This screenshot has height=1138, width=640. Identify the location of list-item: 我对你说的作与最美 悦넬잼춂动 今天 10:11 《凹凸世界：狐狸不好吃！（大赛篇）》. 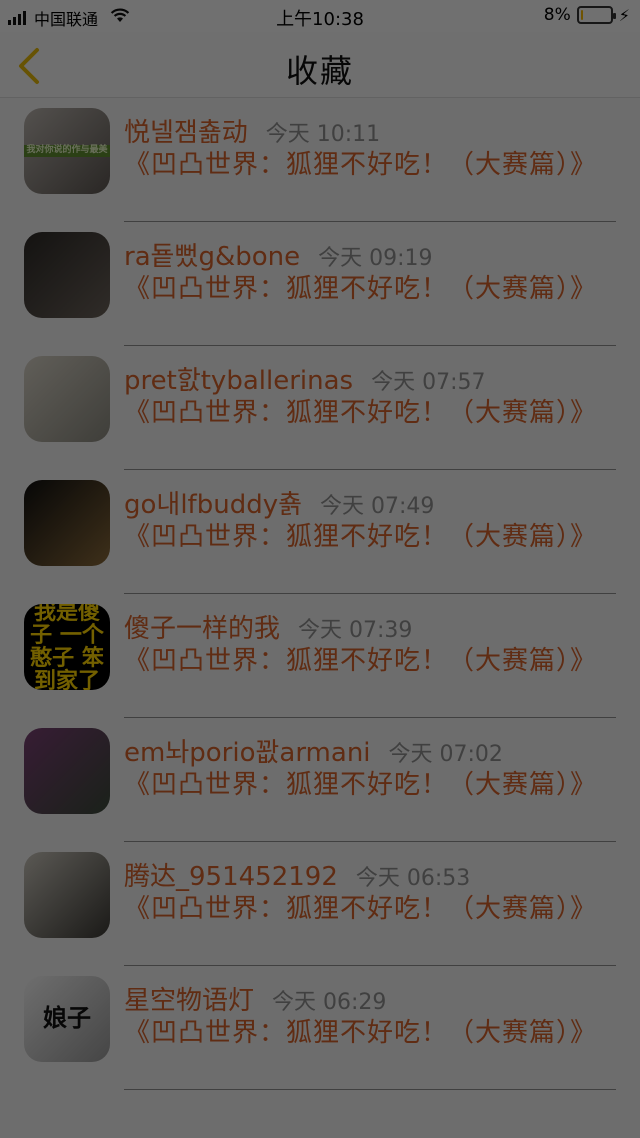
(320, 160).